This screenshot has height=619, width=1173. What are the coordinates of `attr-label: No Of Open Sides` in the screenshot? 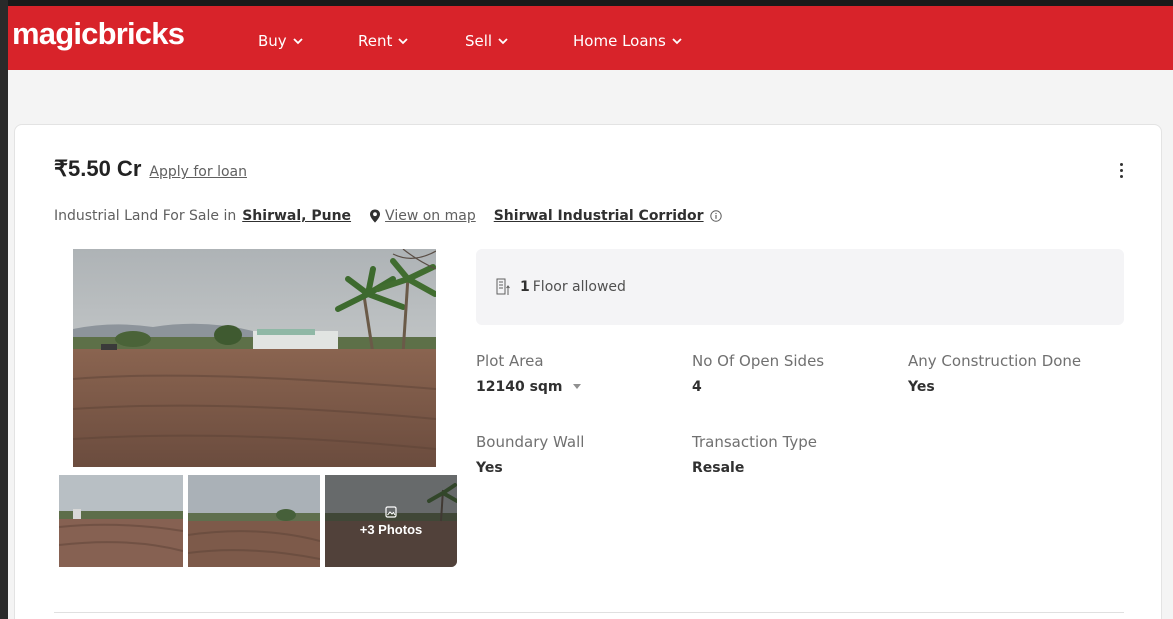 It's located at (758, 361).